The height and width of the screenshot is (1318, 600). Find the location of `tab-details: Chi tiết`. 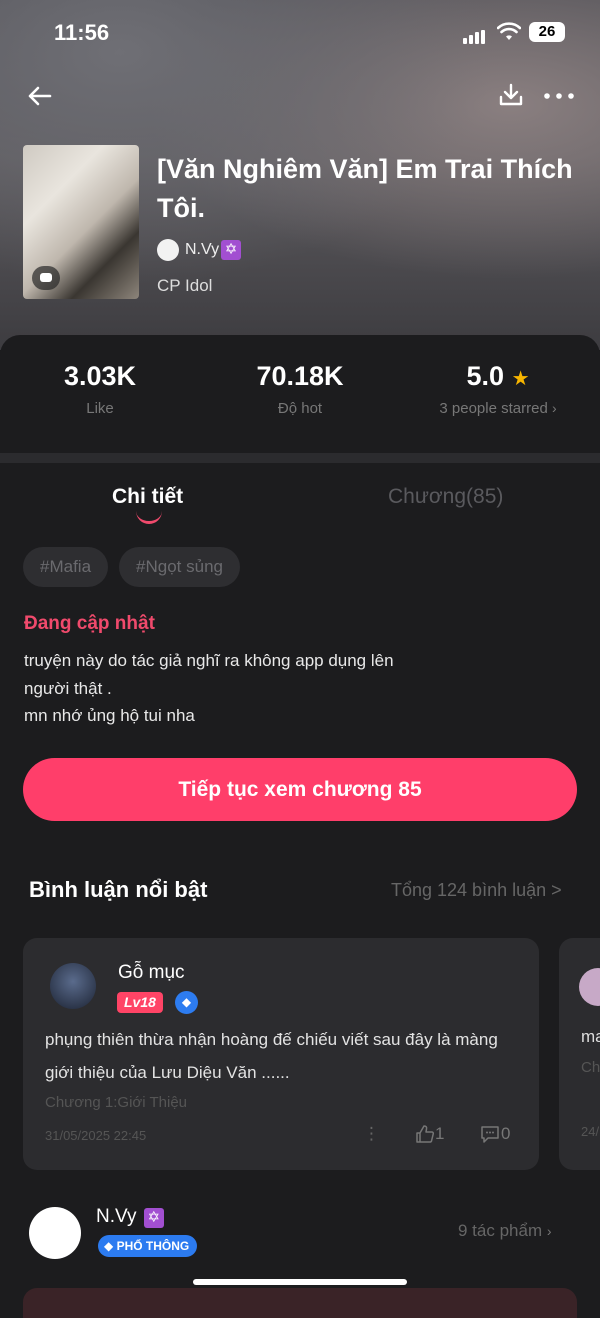

tab-details: Chi tiết is located at coordinates (147, 497).